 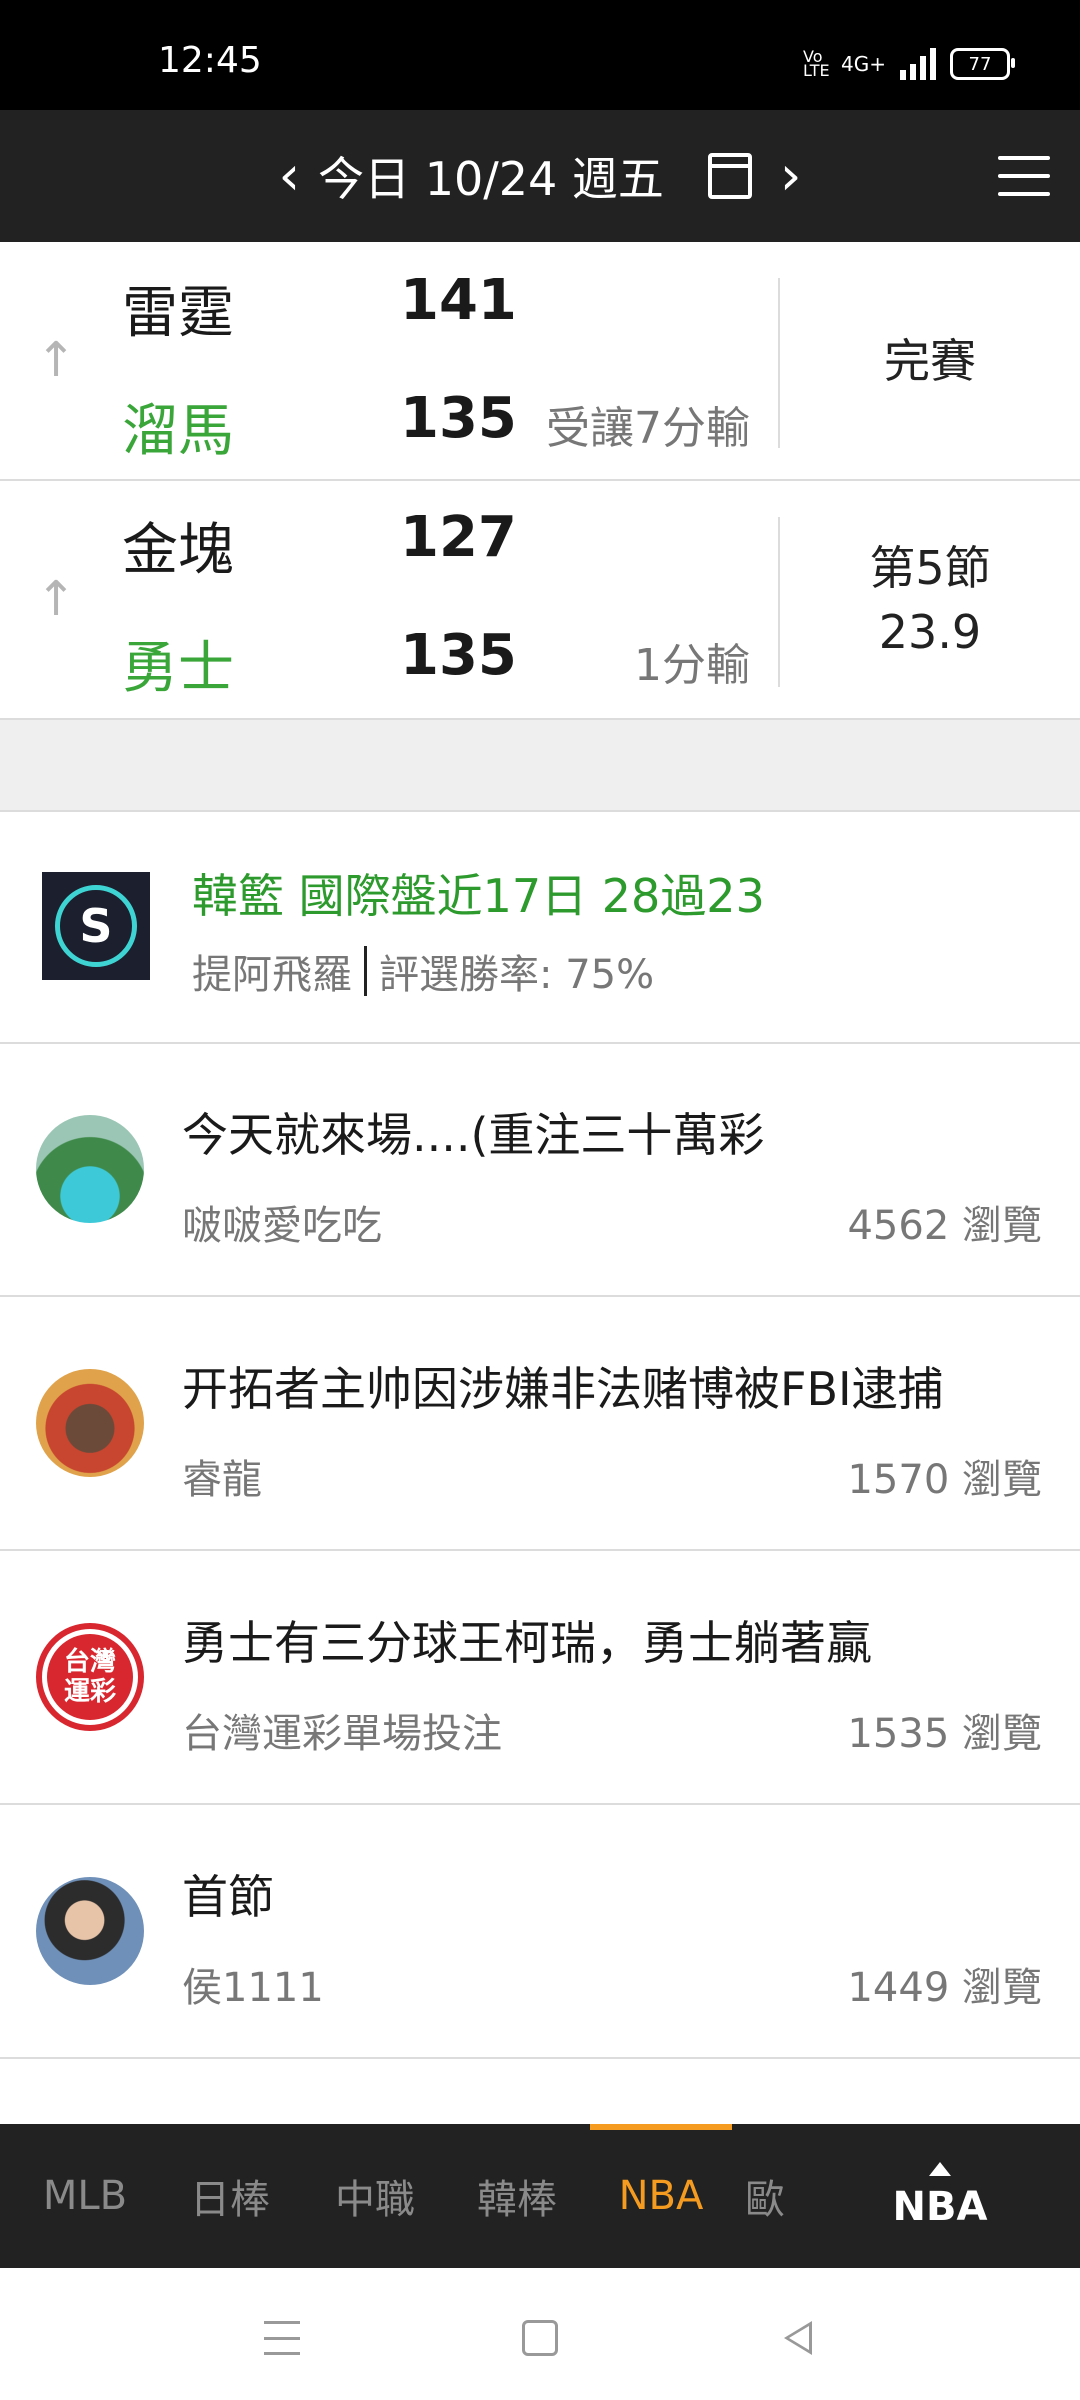 What do you see at coordinates (944, 1226) in the screenshot?
I see `post-views: 4562 瀏覽` at bounding box center [944, 1226].